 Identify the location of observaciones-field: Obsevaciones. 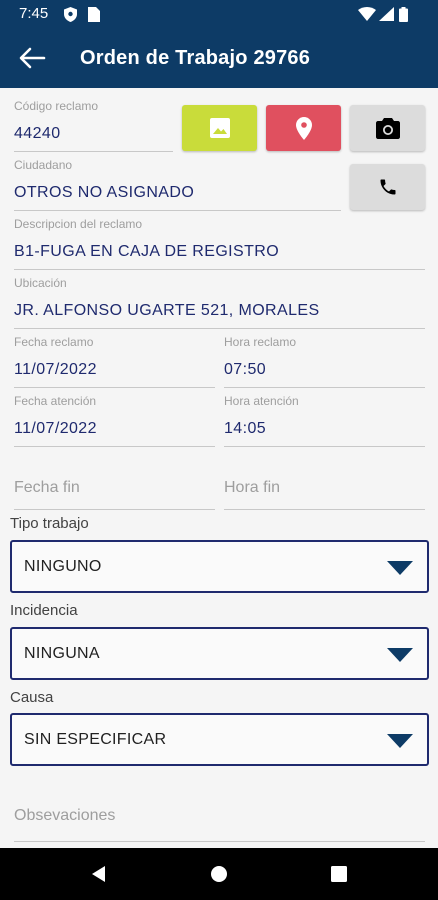
(219, 824).